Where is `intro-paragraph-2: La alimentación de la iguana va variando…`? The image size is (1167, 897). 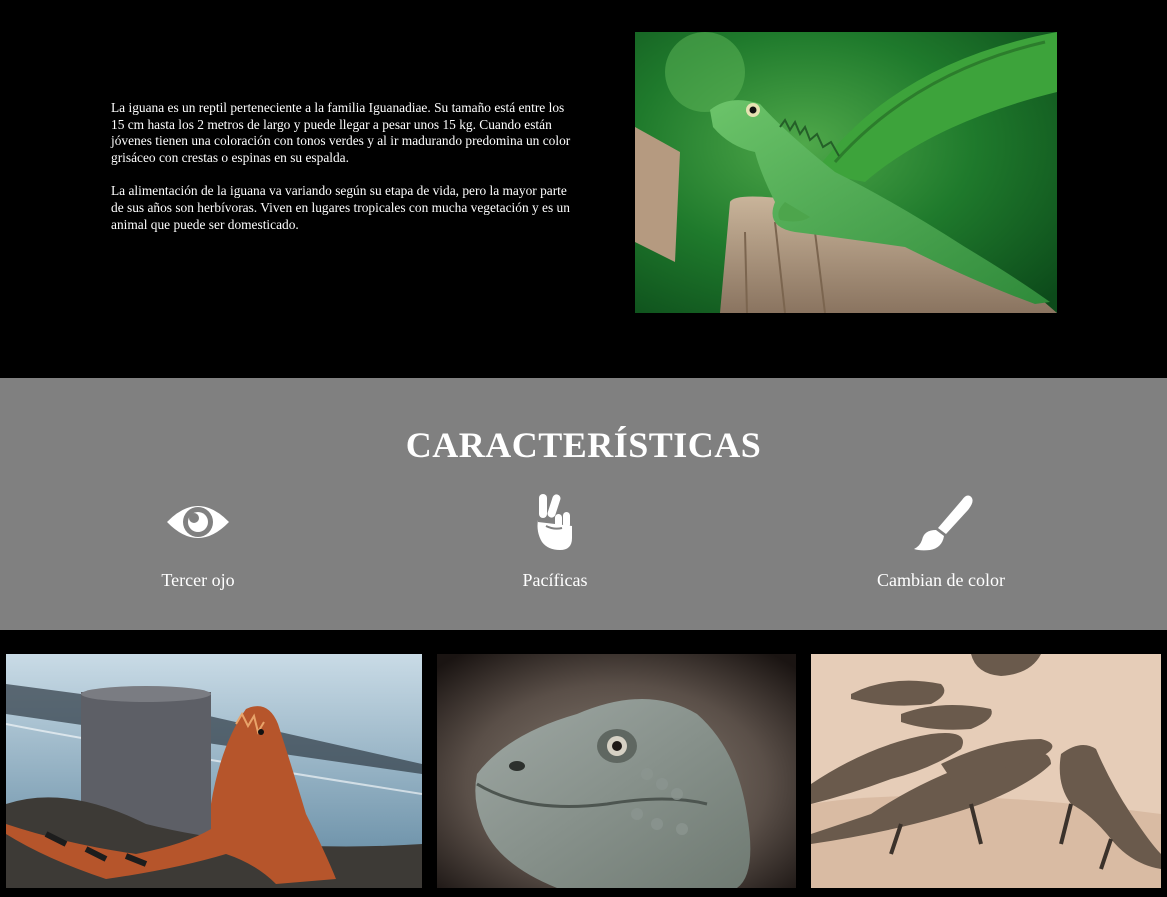 intro-paragraph-2: La alimentación de la iguana va variando… is located at coordinates (340, 207).